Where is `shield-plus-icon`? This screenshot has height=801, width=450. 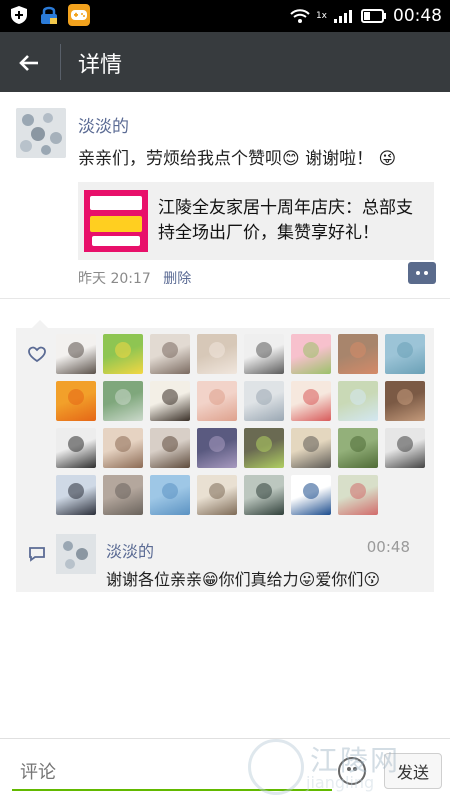
shield-plus-icon is located at coordinates (19, 15).